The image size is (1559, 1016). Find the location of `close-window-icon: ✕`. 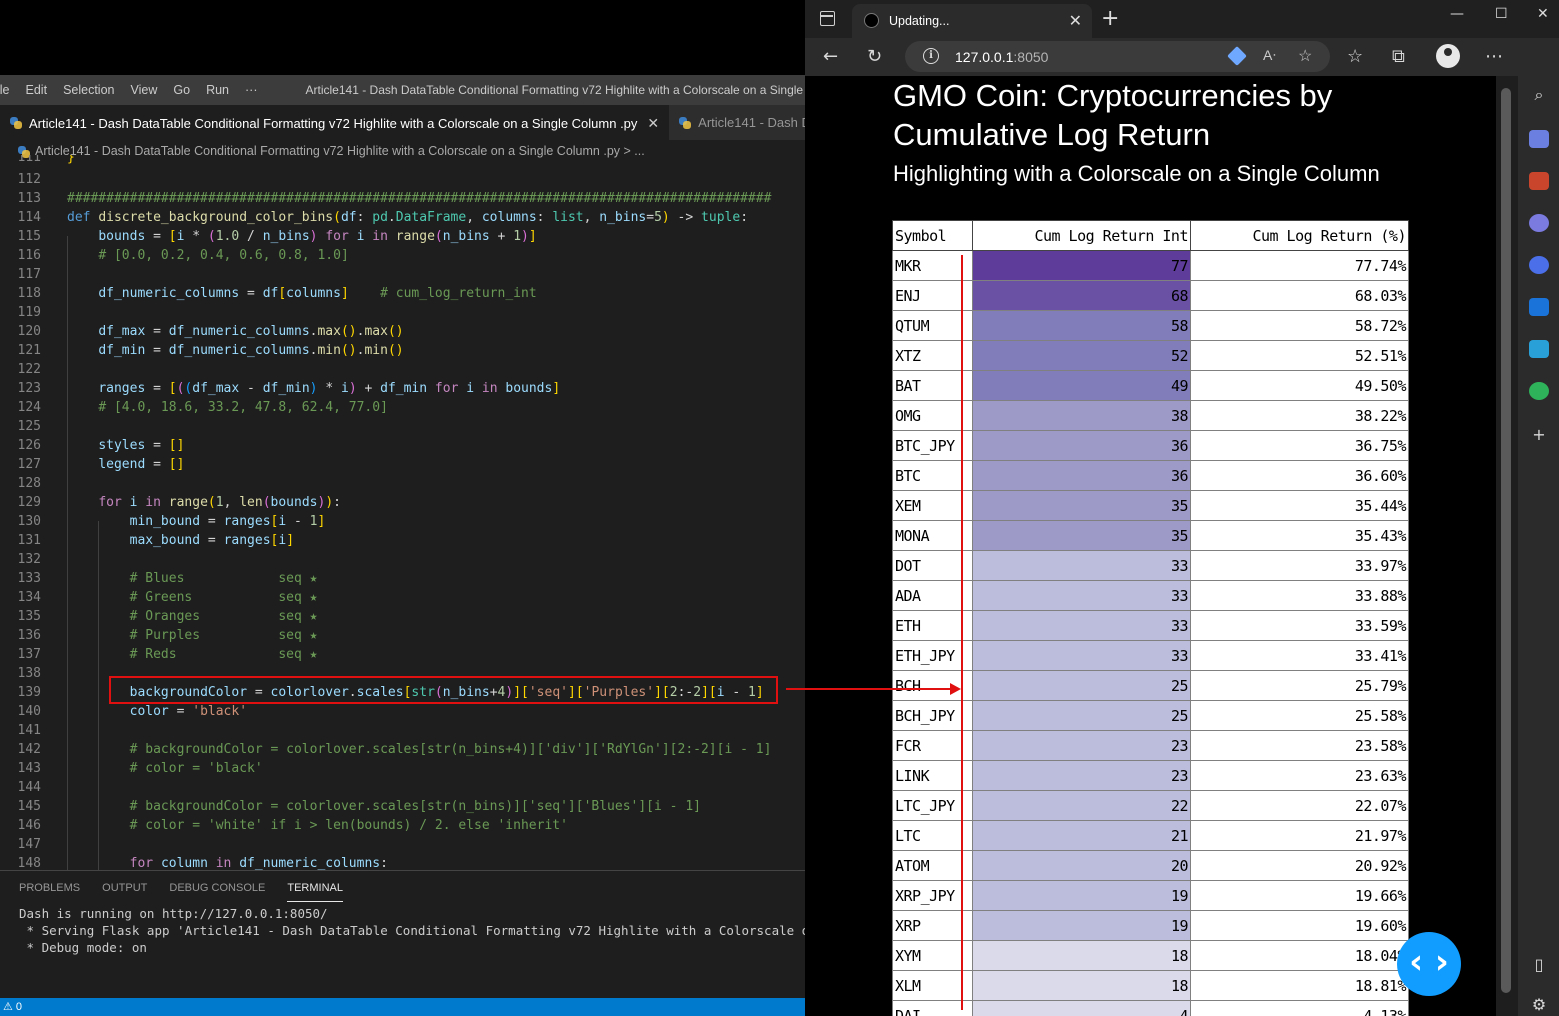

close-window-icon: ✕ is located at coordinates (1543, 14).